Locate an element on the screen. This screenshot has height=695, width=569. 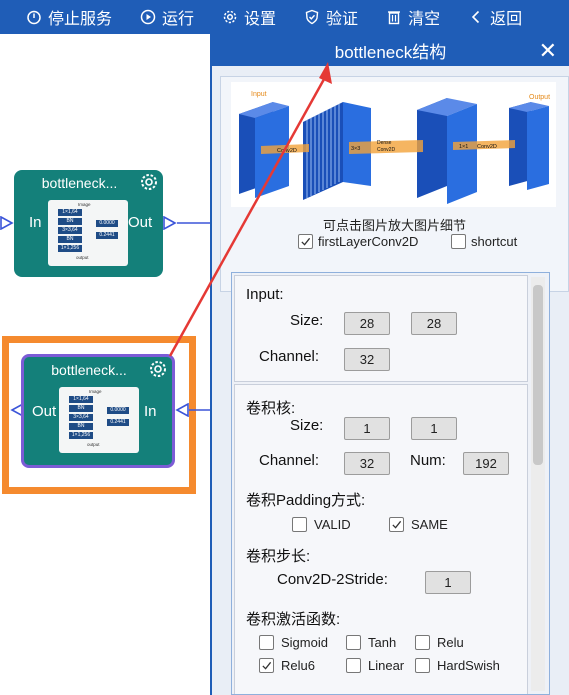
input-section: Input: Size: 28 28 Channel: 32 is located at coordinates (381, 328).